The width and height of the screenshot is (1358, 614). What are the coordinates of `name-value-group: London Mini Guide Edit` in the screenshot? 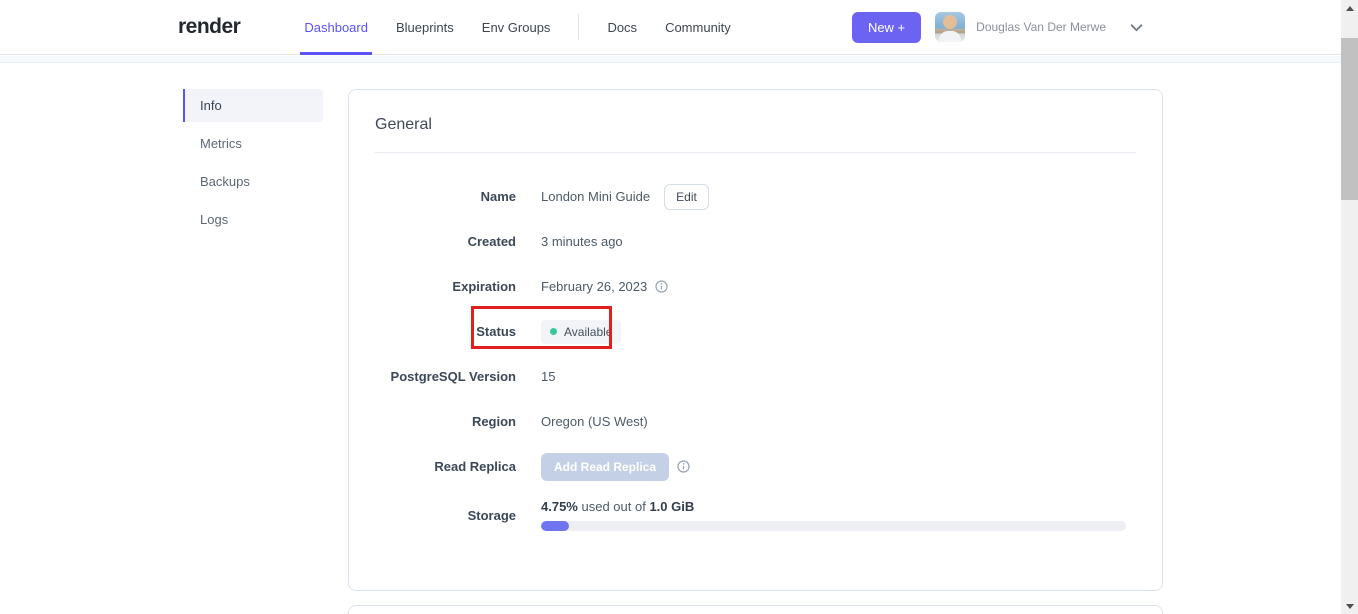 It's located at (625, 196).